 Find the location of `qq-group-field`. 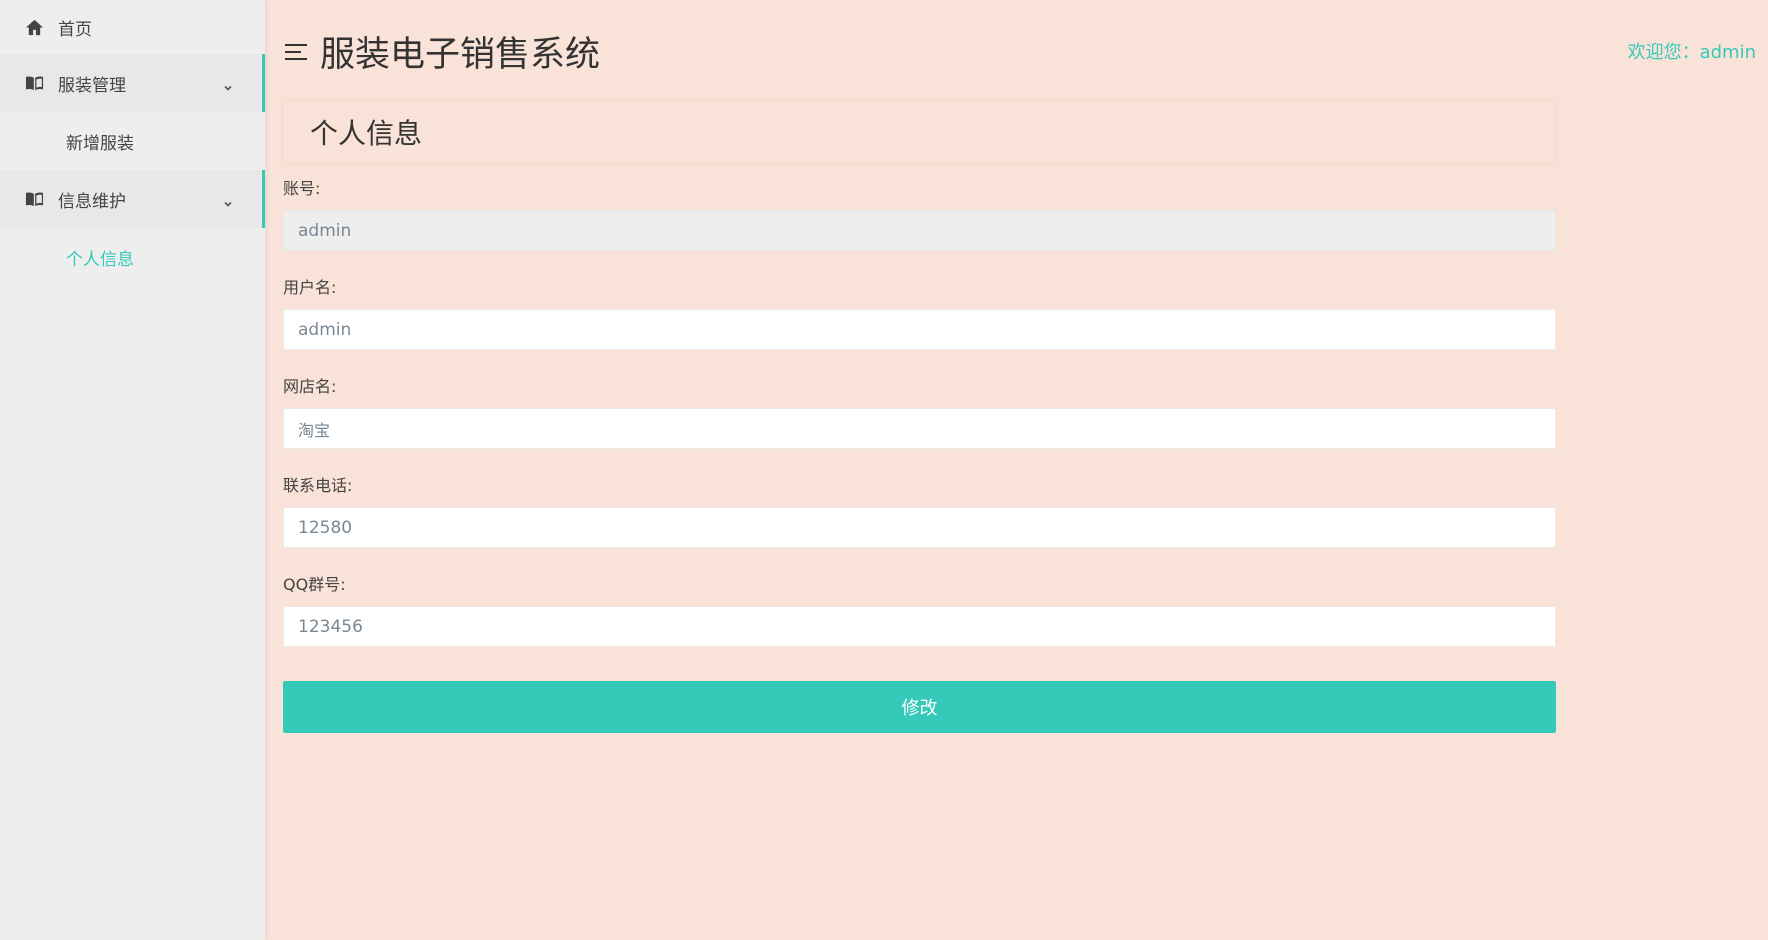

qq-group-field is located at coordinates (919, 626).